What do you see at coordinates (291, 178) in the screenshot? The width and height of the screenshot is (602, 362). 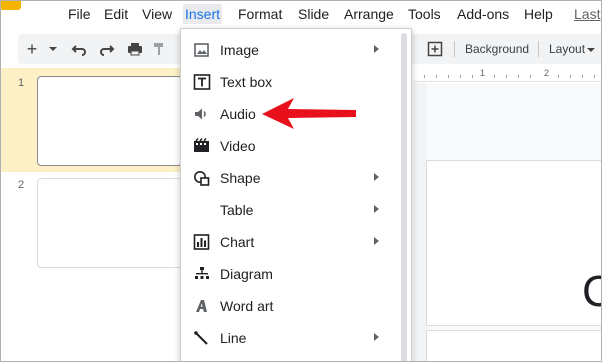 I see `insert-menu-shape: Shape` at bounding box center [291, 178].